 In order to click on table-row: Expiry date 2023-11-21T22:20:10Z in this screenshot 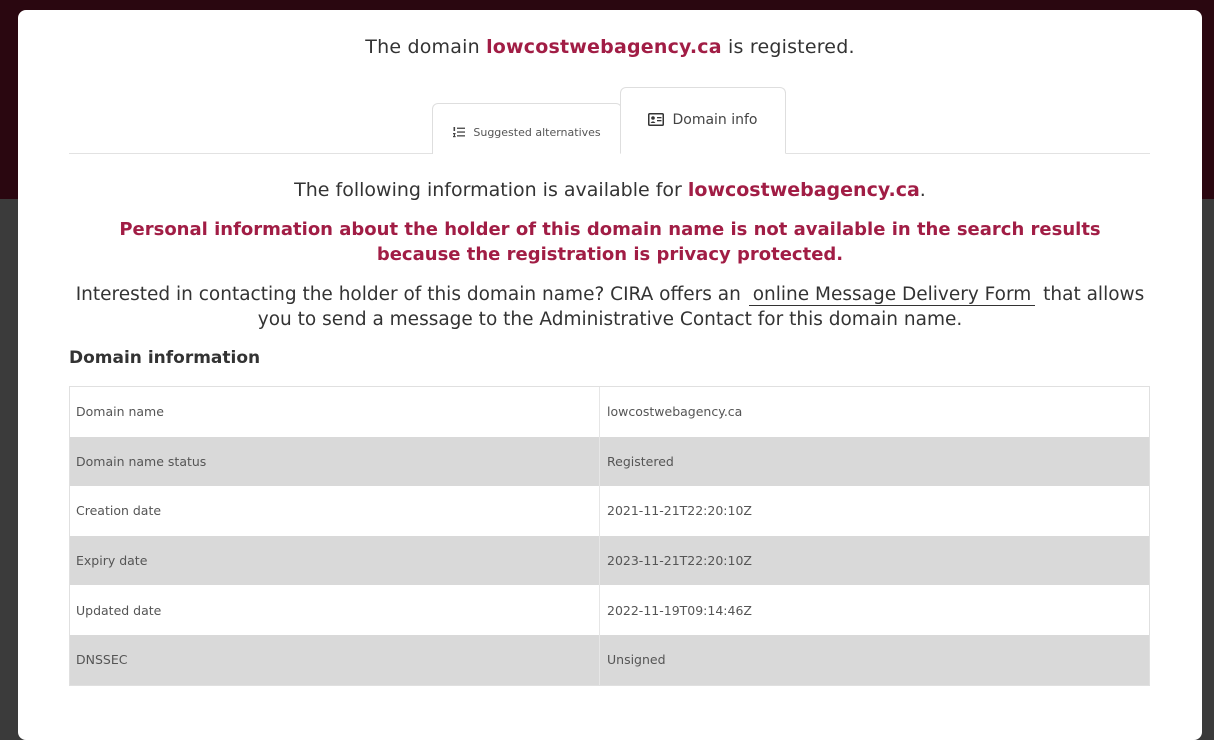, I will do `click(609, 560)`.